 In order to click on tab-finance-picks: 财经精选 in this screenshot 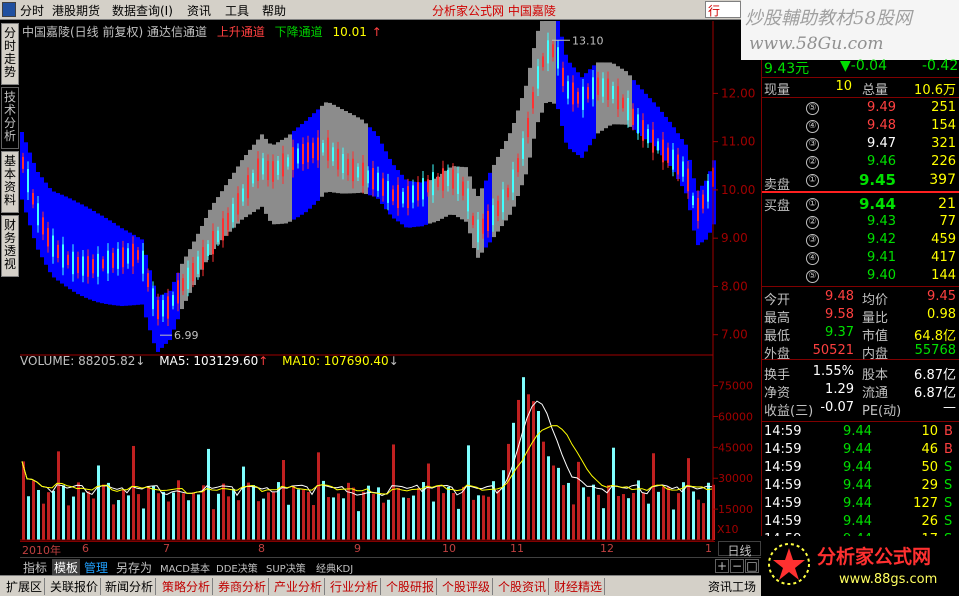, I will do `click(579, 586)`.